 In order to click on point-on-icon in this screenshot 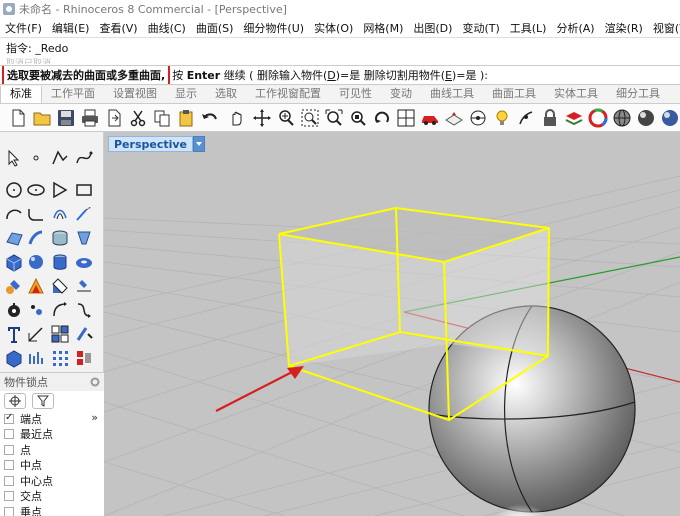, I will do `click(526, 118)`.